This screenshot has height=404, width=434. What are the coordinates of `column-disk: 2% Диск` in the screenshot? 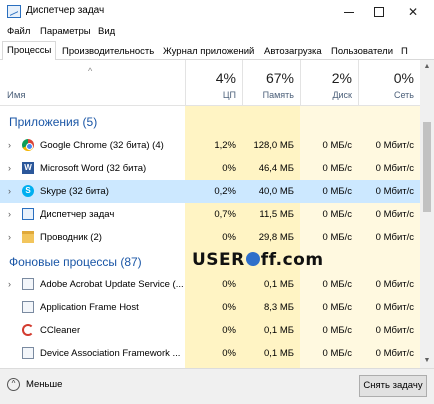 It's located at (329, 83).